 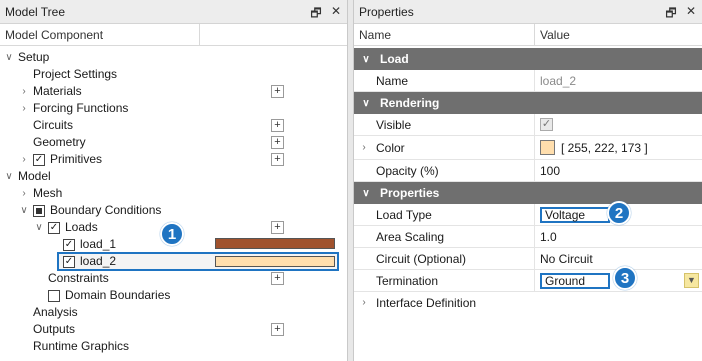 What do you see at coordinates (625, 278) in the screenshot?
I see `callout-badge-3: 3` at bounding box center [625, 278].